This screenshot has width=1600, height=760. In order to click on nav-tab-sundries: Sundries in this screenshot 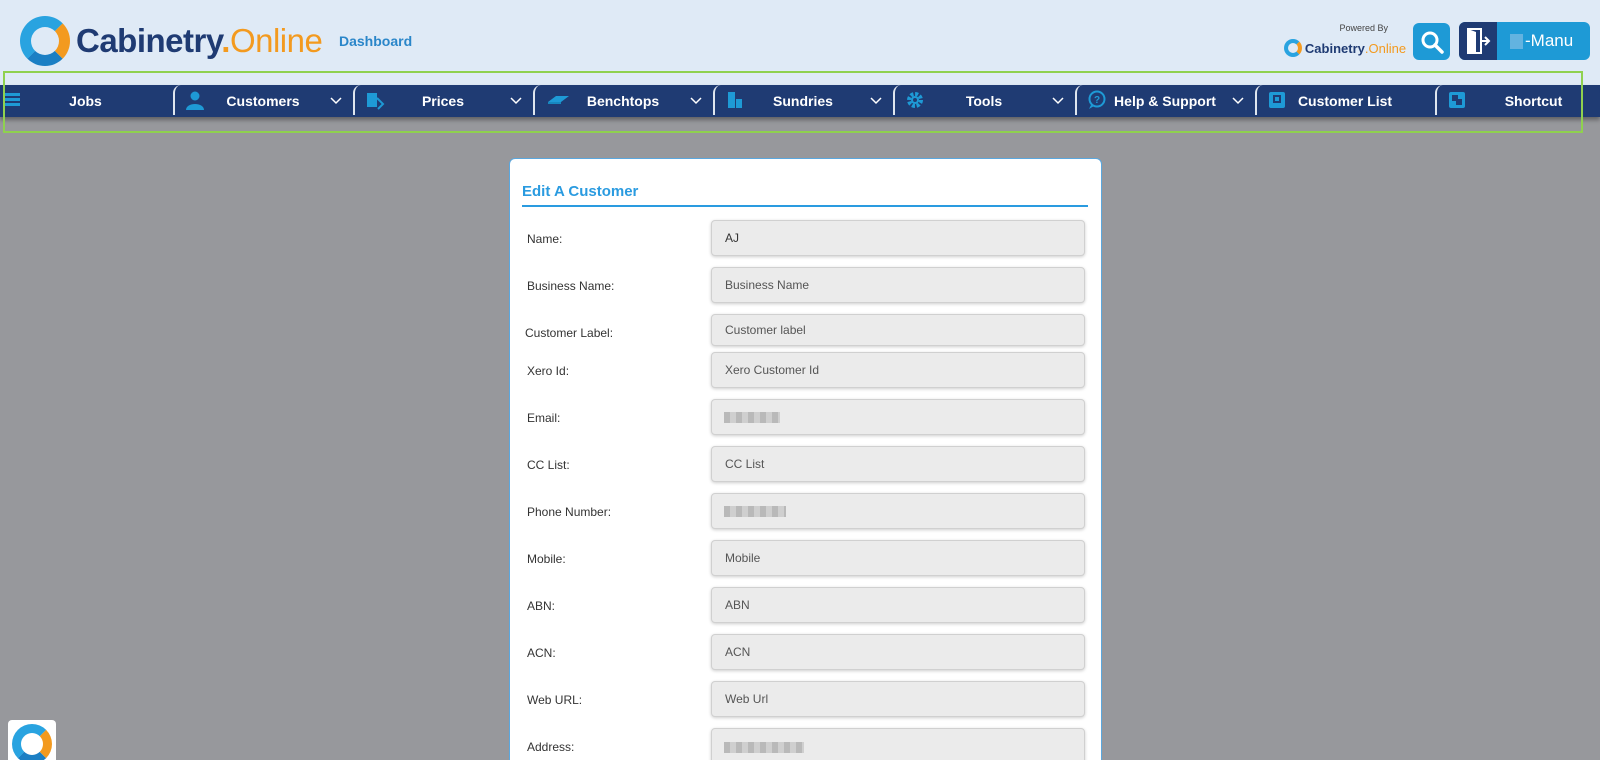, I will do `click(802, 100)`.